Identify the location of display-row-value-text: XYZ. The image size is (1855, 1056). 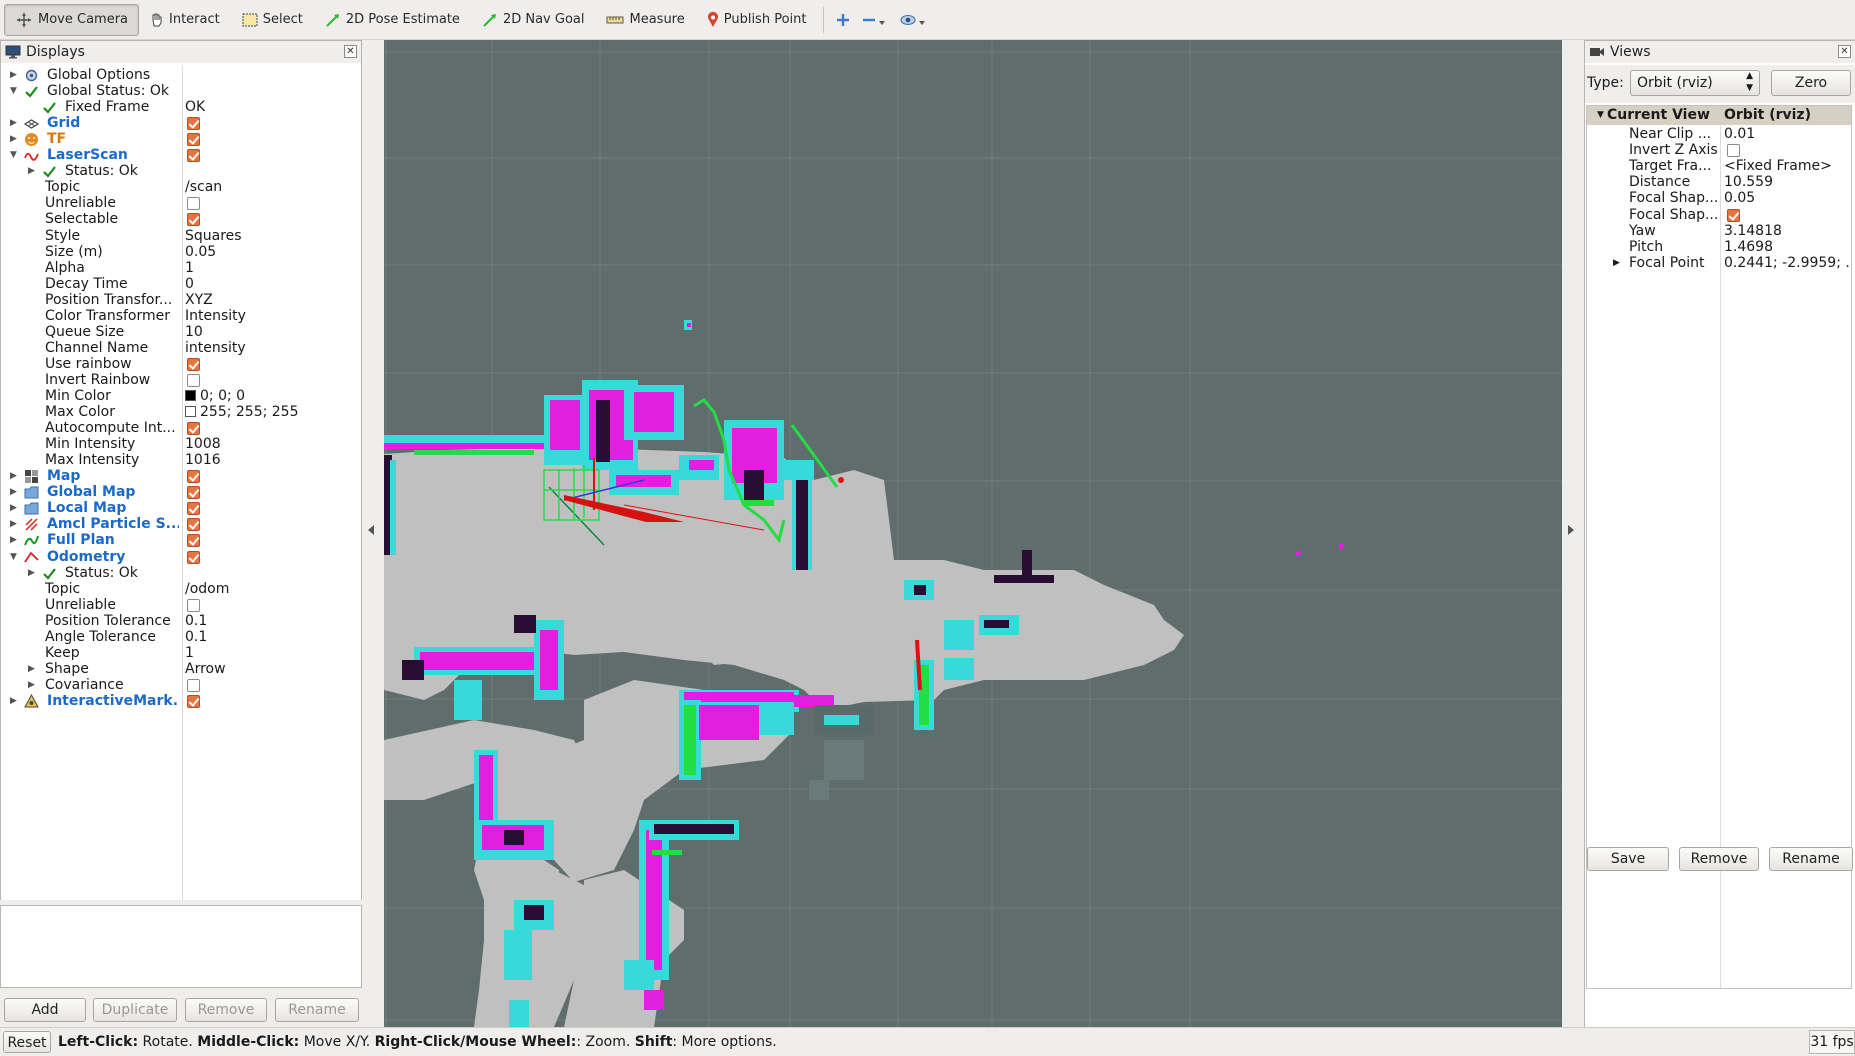
(199, 299).